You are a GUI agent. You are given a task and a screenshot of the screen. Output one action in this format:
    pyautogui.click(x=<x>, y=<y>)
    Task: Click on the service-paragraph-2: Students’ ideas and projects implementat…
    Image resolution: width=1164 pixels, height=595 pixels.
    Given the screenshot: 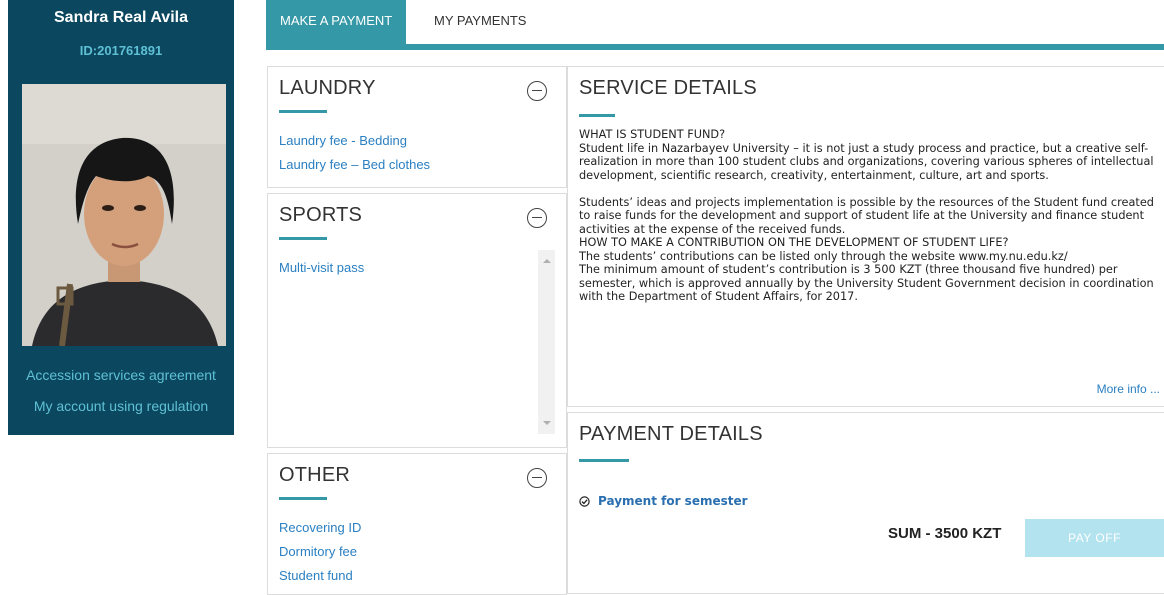 What is the action you would take?
    pyautogui.click(x=866, y=249)
    